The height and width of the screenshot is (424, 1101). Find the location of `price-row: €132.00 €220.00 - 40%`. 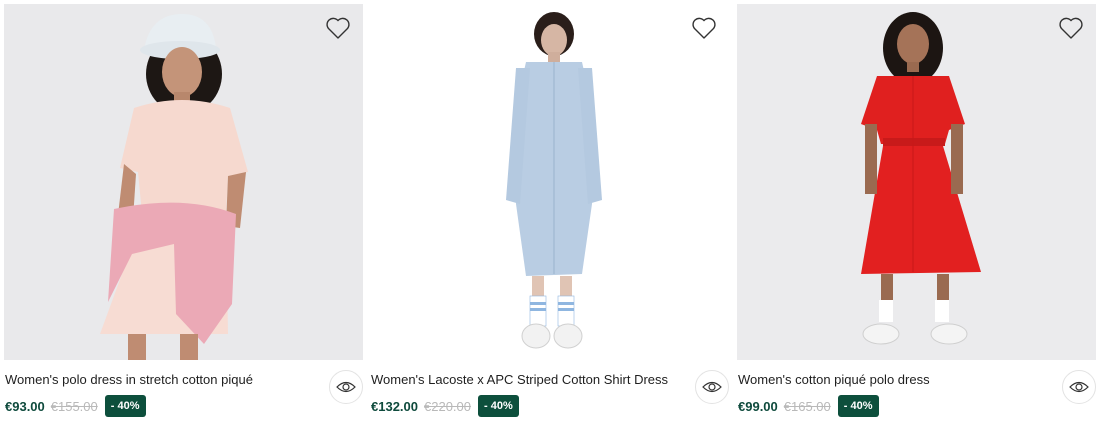

price-row: €132.00 €220.00 - 40% is located at coordinates (445, 406).